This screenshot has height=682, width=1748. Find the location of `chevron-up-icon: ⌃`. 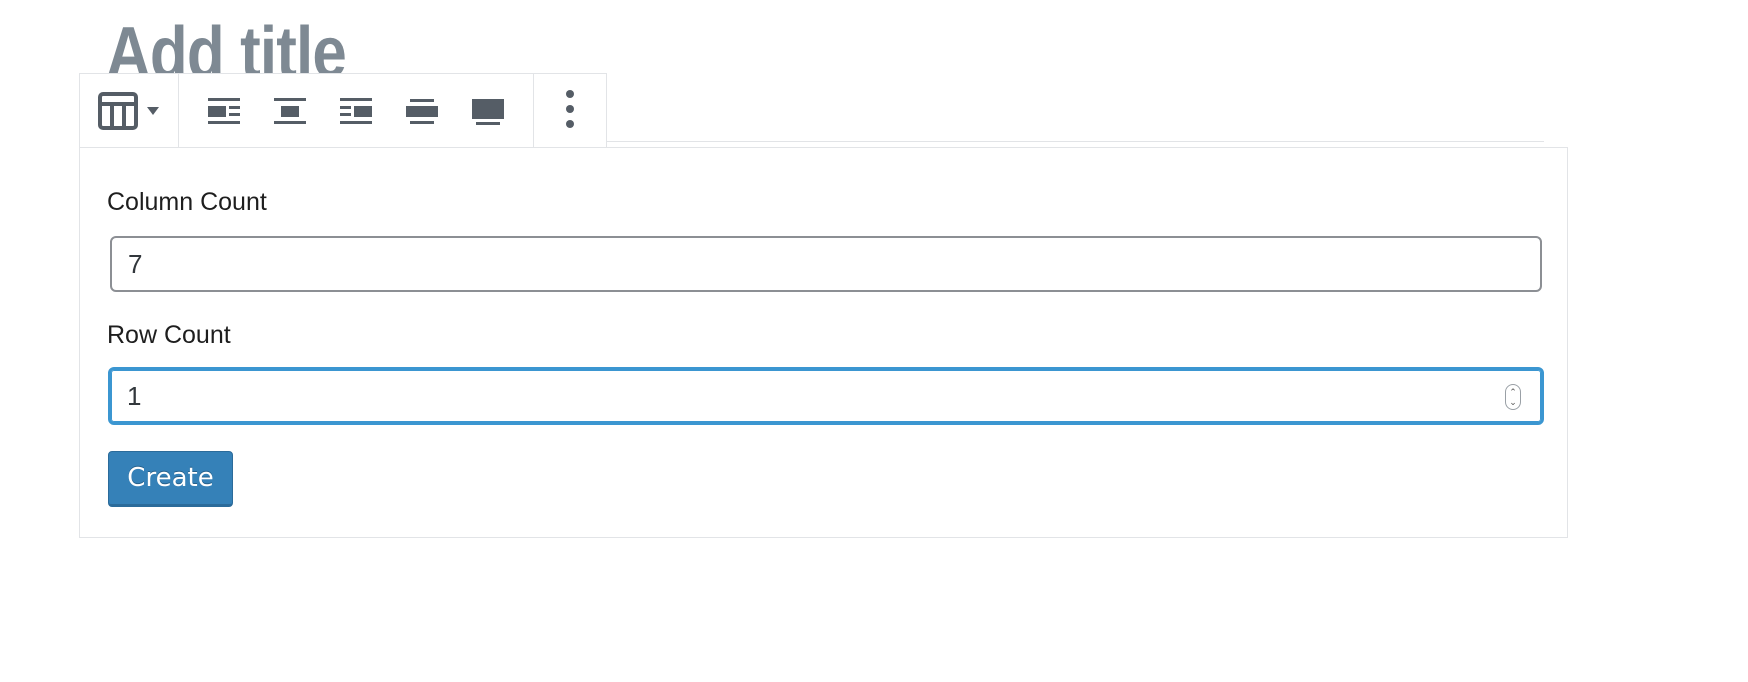

chevron-up-icon: ⌃ is located at coordinates (1513, 392).